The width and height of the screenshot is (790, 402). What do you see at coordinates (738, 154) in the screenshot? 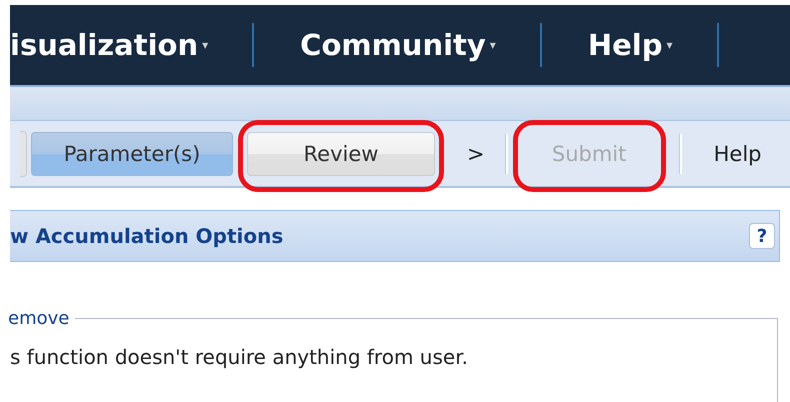
I see `toolbar-link: Help` at bounding box center [738, 154].